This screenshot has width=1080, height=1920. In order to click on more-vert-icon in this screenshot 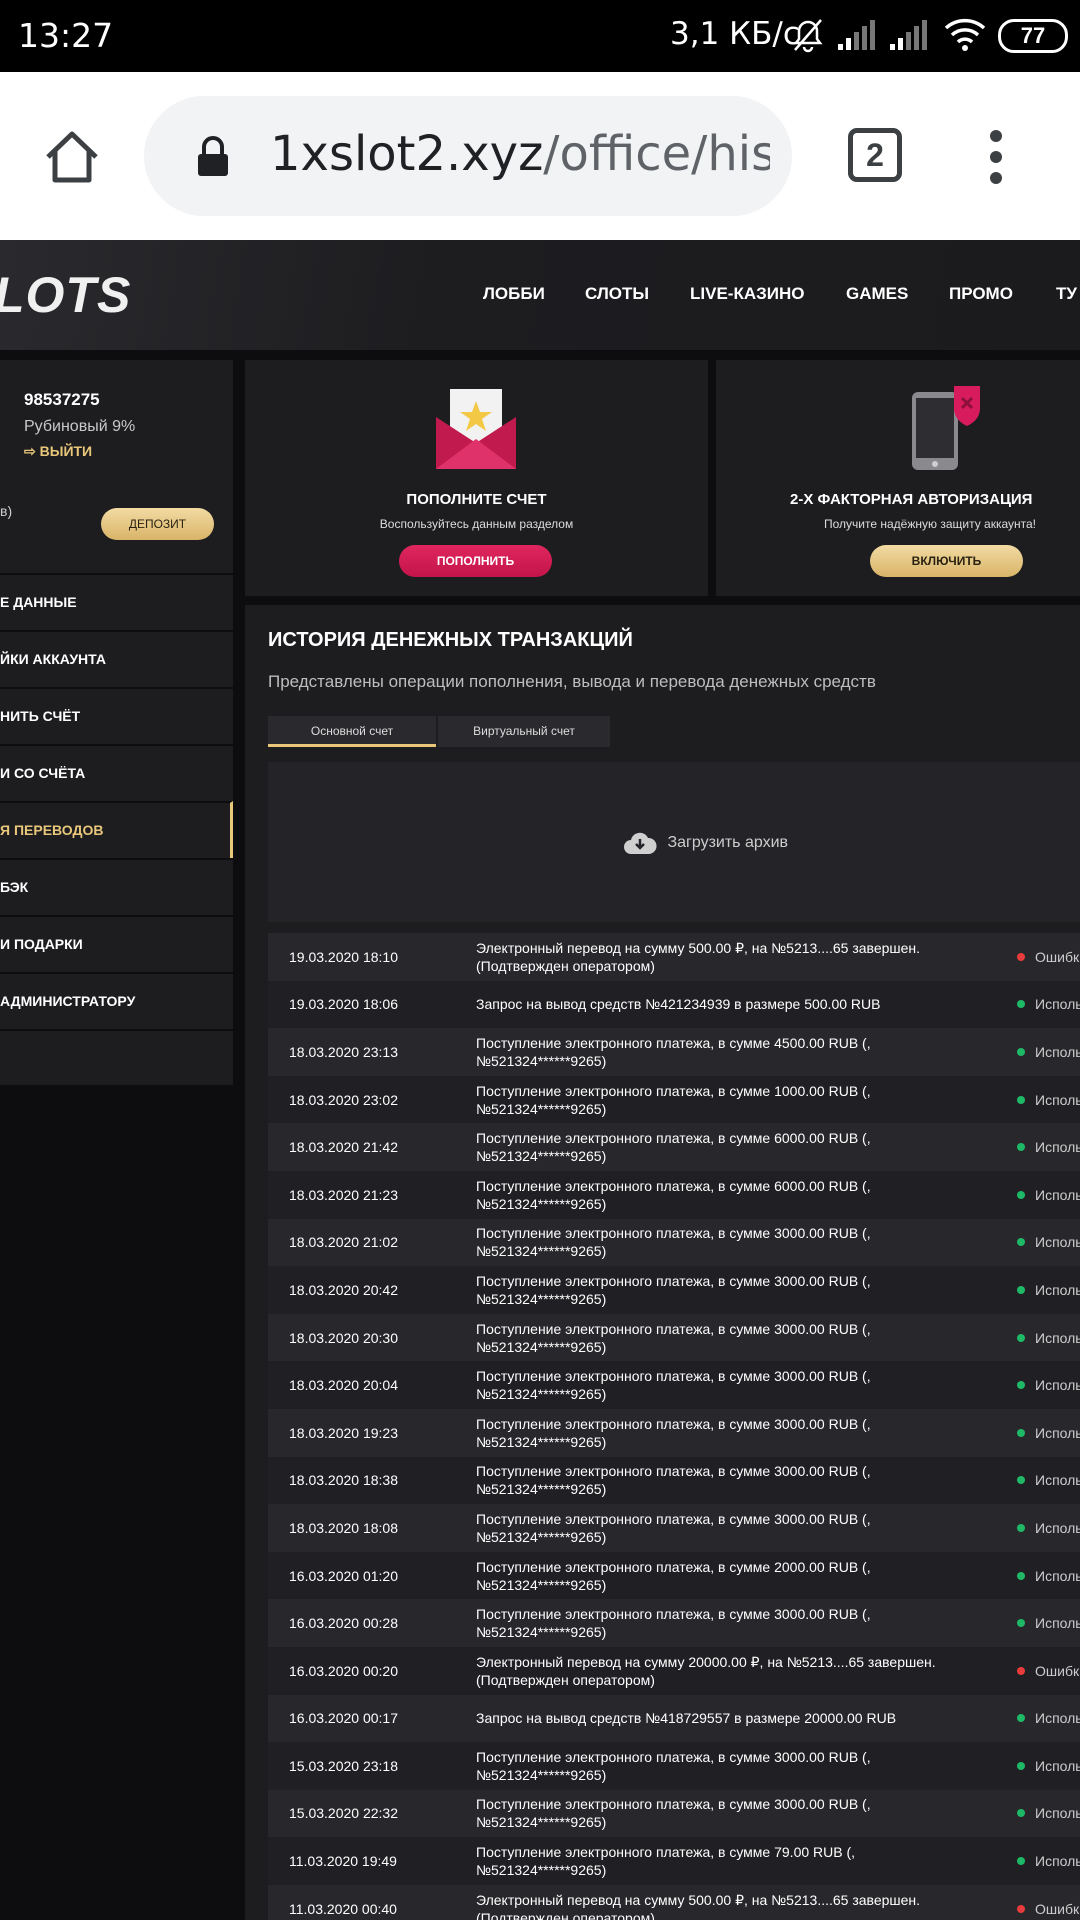, I will do `click(996, 158)`.